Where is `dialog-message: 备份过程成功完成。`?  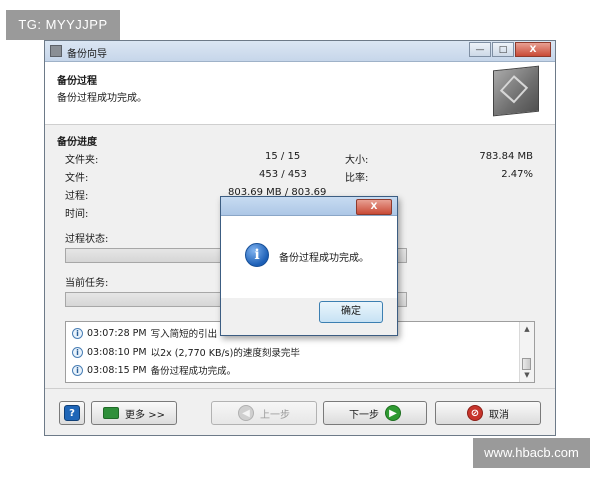
dialog-message: 备份过程成功完成。 is located at coordinates (324, 258).